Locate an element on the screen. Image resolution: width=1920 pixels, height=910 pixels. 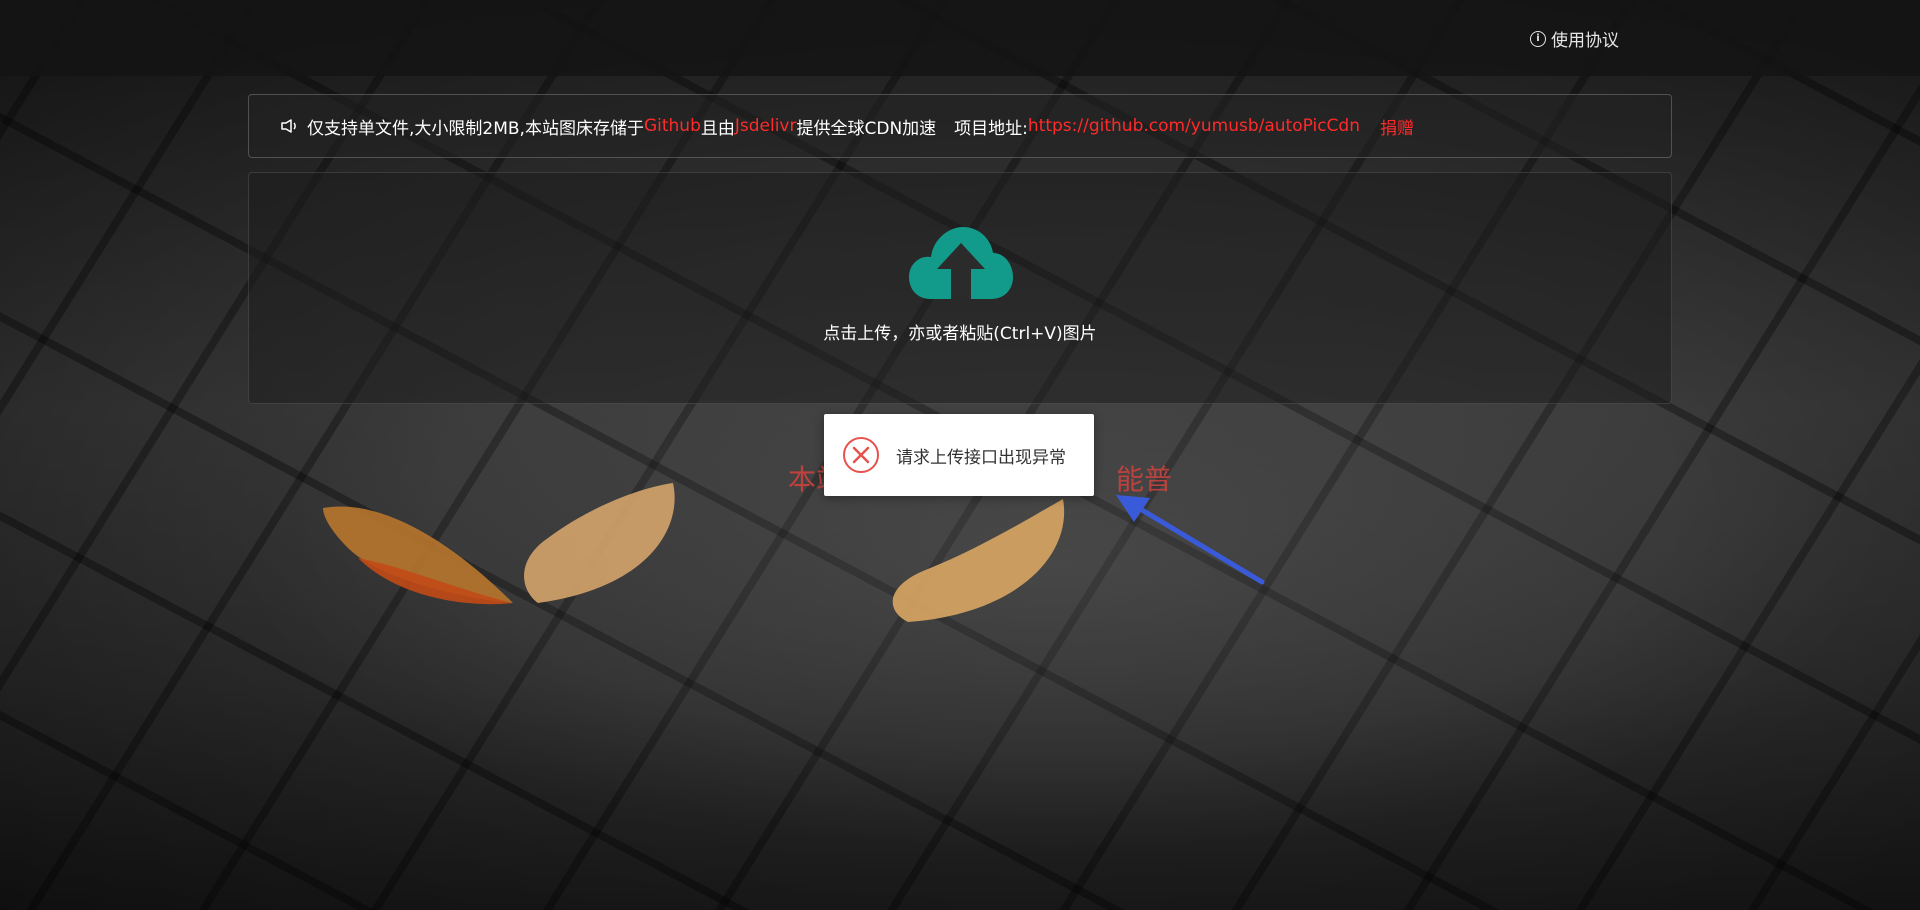
jsdelivr-link: Jsdelivr is located at coordinates (766, 126).